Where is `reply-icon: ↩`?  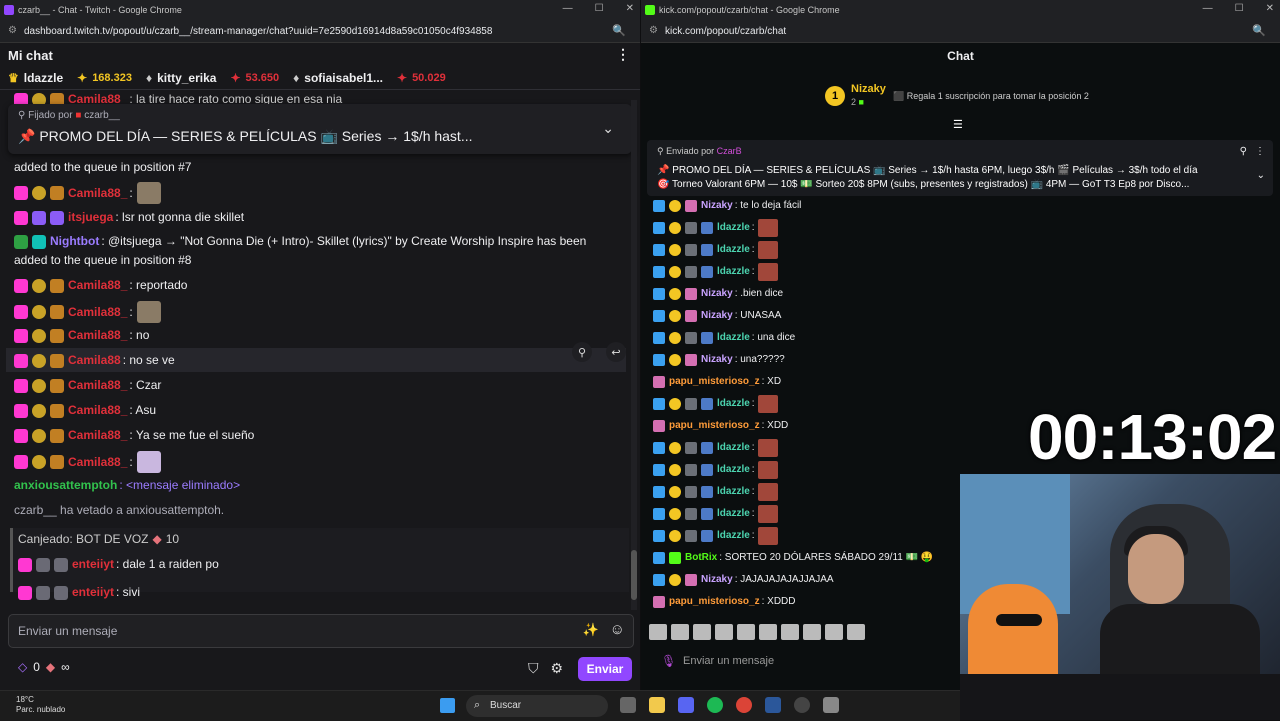 reply-icon: ↩ is located at coordinates (616, 352).